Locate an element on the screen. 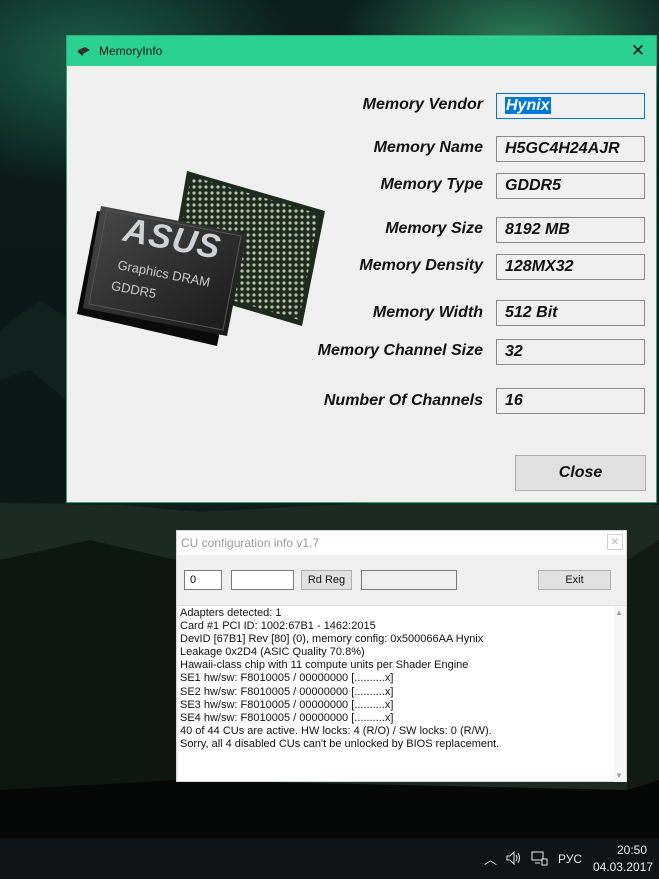 Image resolution: width=659 pixels, height=879 pixels. window-title: MemoryInfo is located at coordinates (131, 51).